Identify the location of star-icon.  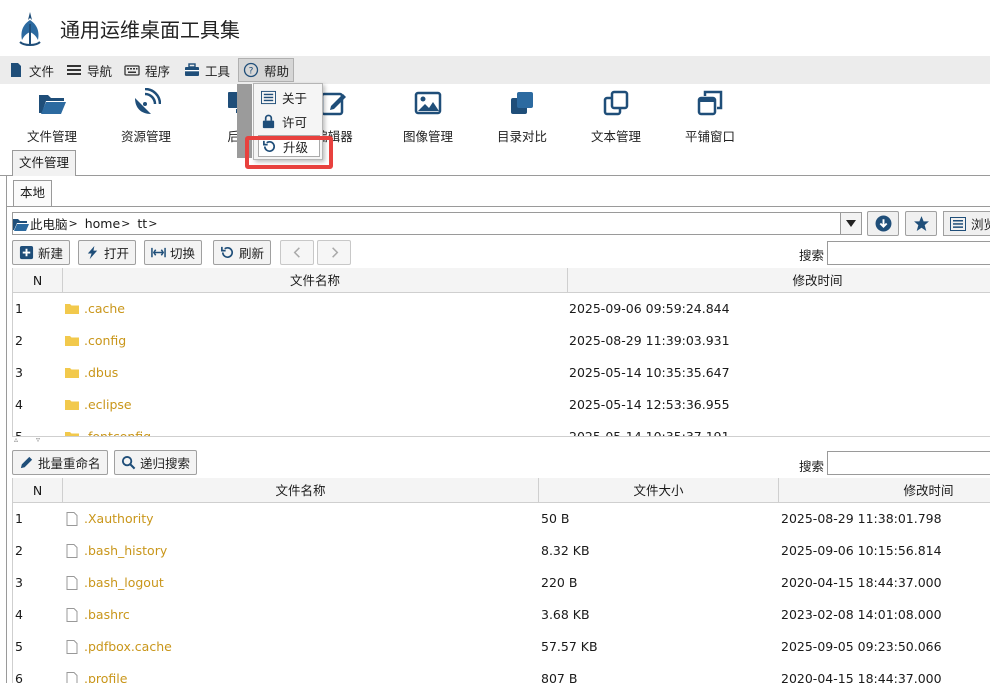
(921, 223).